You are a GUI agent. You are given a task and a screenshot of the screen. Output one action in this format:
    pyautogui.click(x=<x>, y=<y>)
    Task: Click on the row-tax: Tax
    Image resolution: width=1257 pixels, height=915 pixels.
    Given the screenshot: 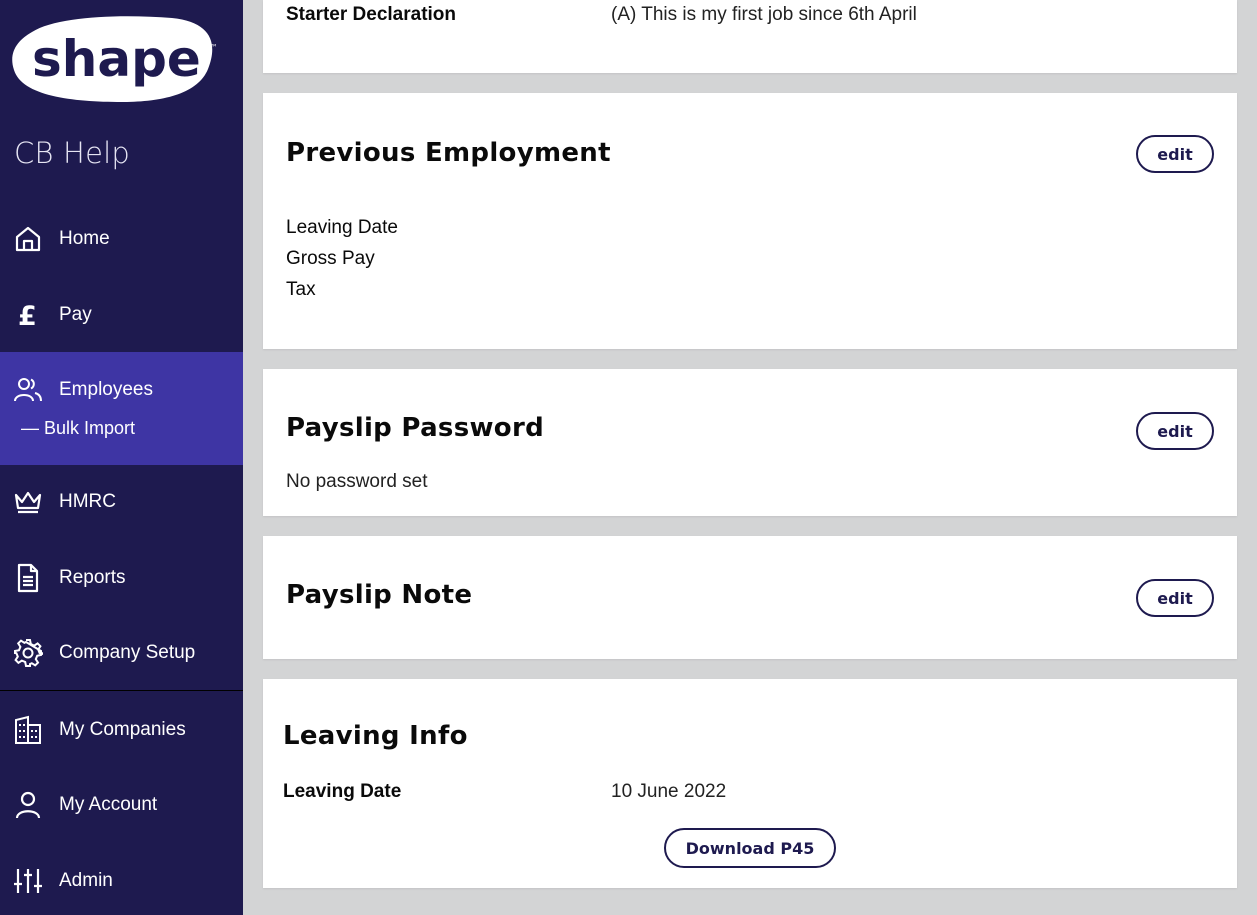 What is the action you would take?
    pyautogui.click(x=301, y=289)
    